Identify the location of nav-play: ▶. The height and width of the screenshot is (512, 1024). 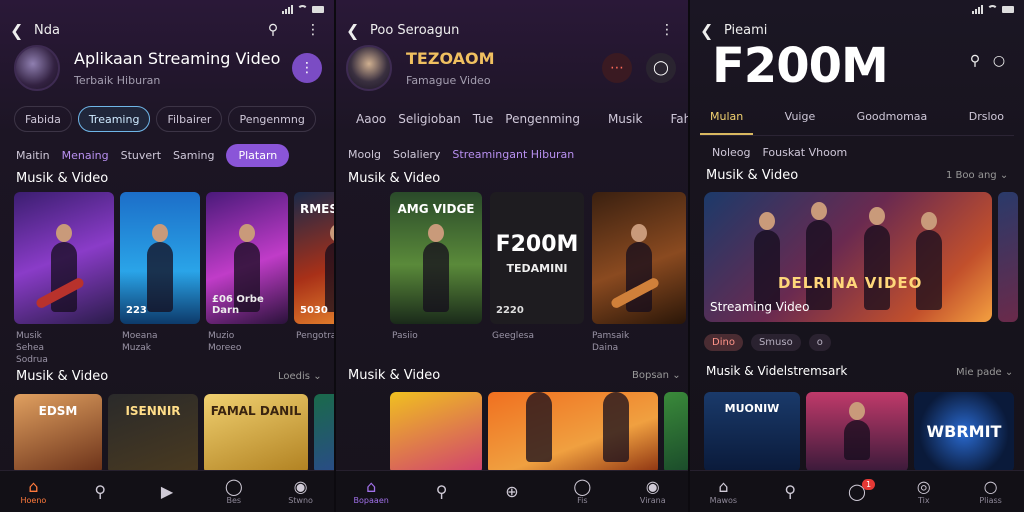
(167, 491).